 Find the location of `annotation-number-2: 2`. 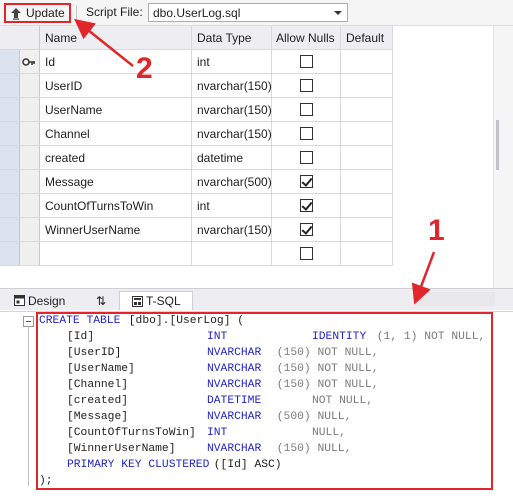

annotation-number-2: 2 is located at coordinates (144, 68).